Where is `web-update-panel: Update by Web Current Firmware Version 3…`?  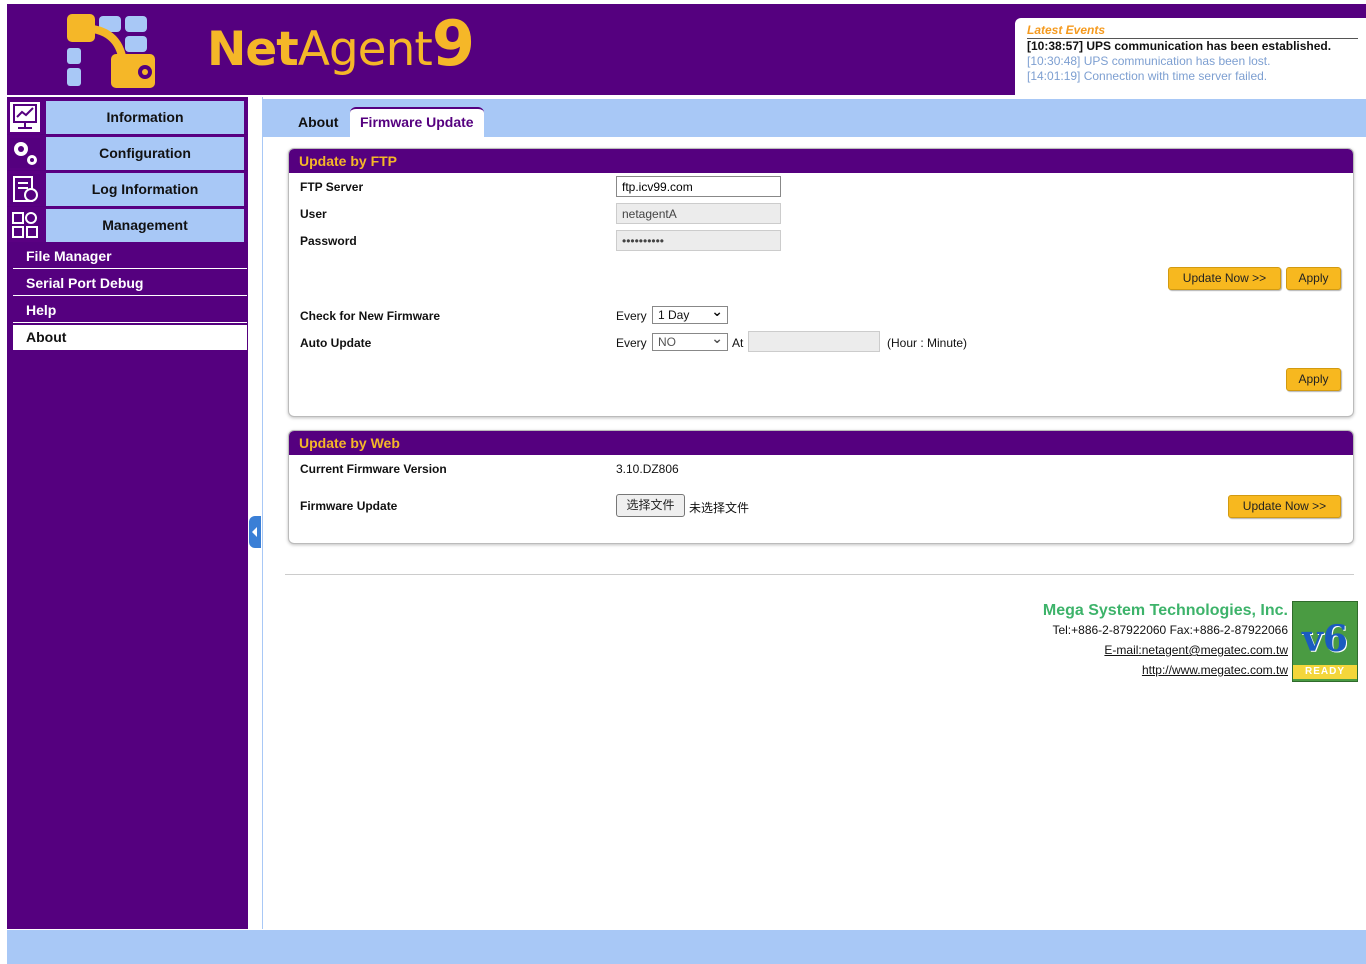 web-update-panel: Update by Web Current Firmware Version 3… is located at coordinates (821, 487).